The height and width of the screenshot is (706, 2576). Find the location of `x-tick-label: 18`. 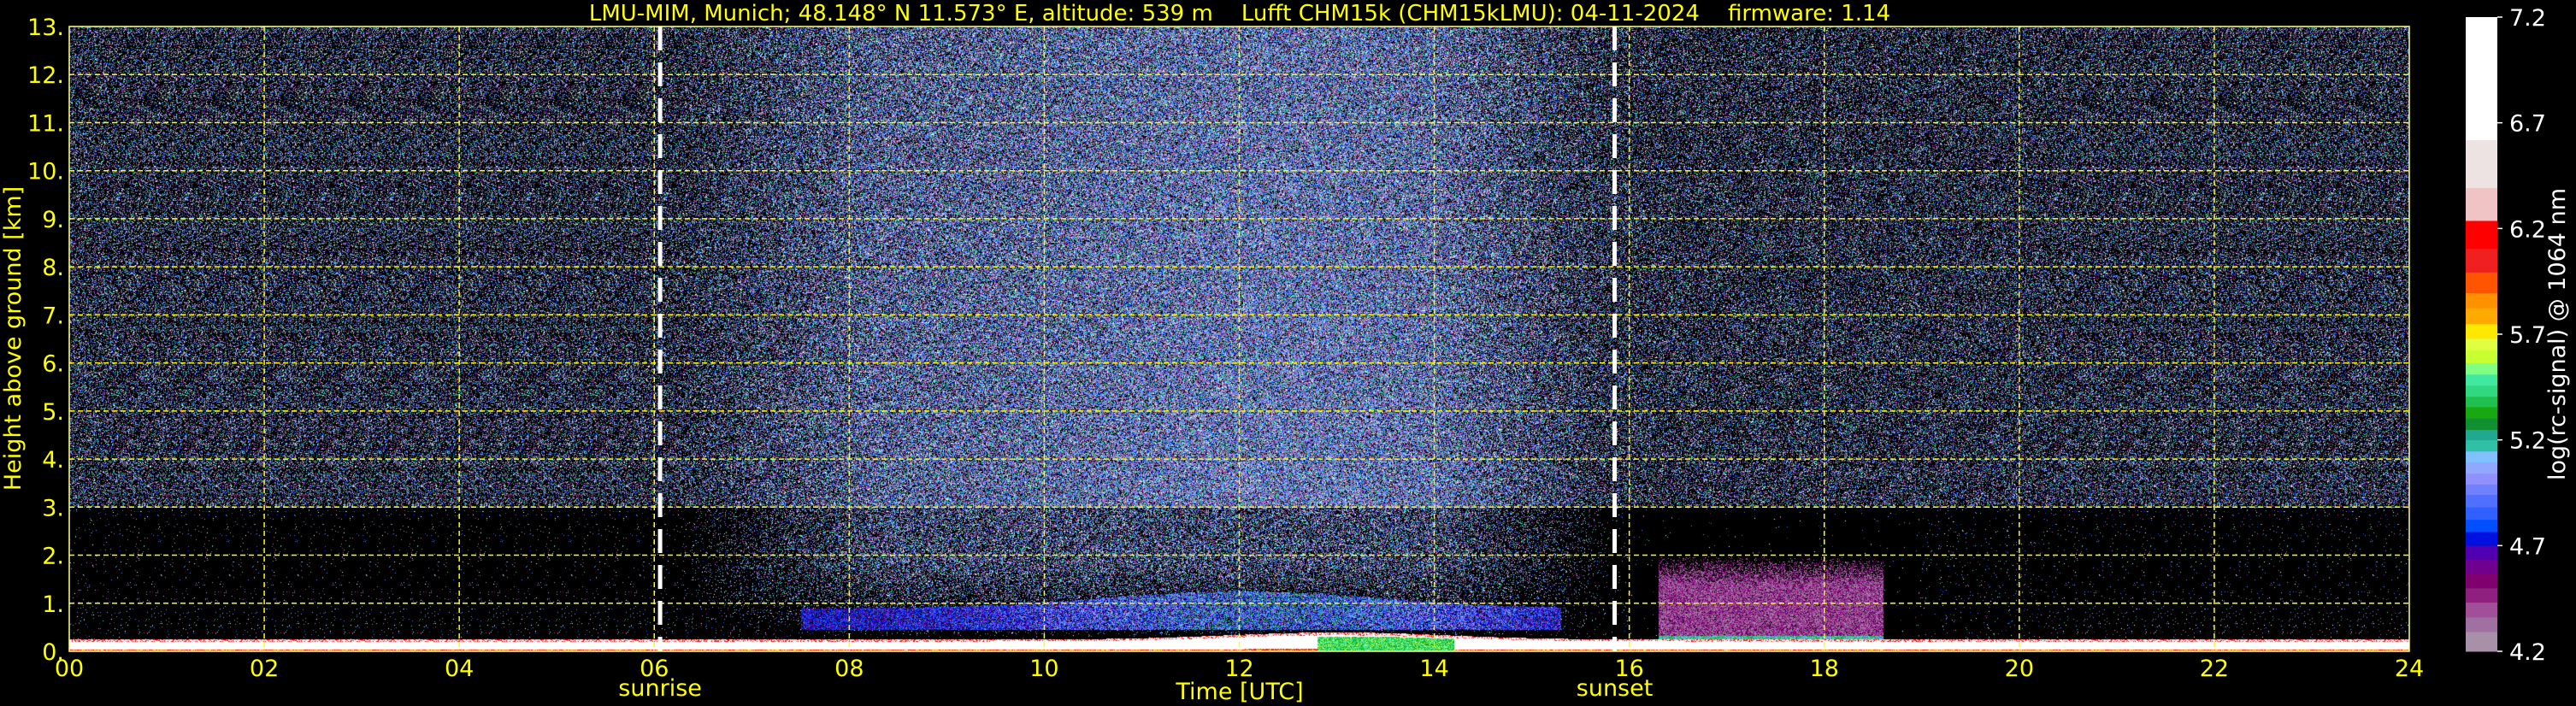

x-tick-label: 18 is located at coordinates (1825, 669).